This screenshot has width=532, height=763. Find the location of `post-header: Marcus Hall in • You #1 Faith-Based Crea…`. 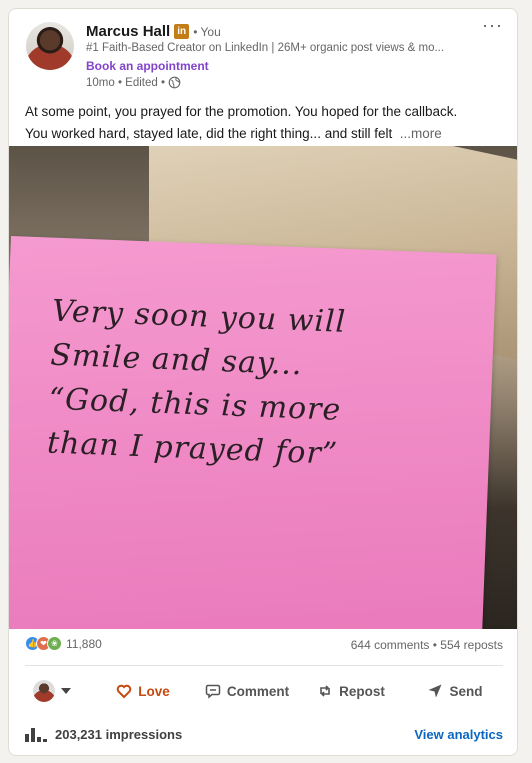

post-header: Marcus Hall in • You #1 Faith-Based Crea… is located at coordinates (263, 55).